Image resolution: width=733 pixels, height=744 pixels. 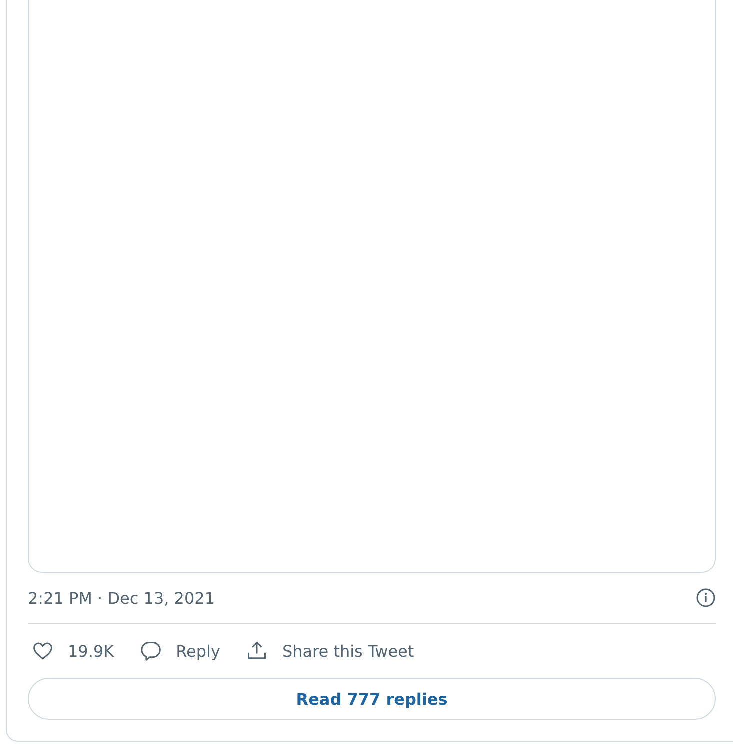 What do you see at coordinates (372, 699) in the screenshot?
I see `read-replies-button: Read 777 replies` at bounding box center [372, 699].